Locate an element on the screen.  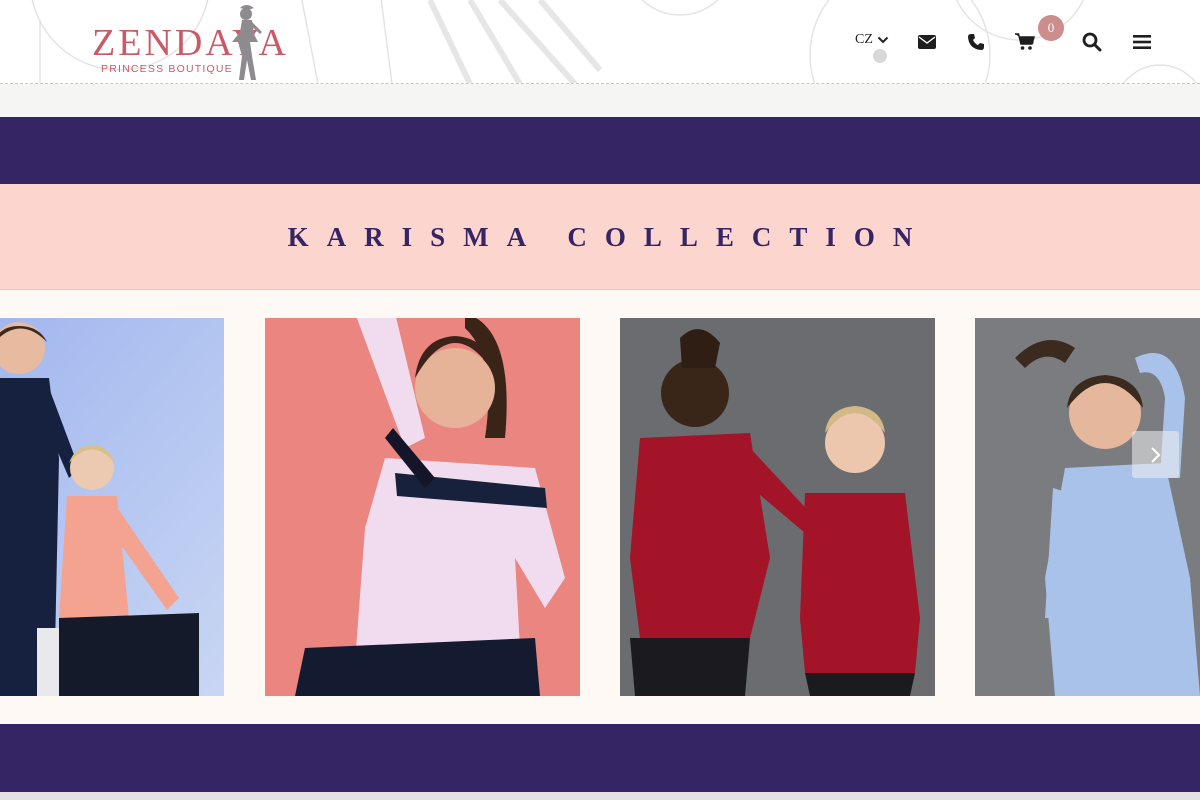
chevron-down-icon is located at coordinates (883, 40).